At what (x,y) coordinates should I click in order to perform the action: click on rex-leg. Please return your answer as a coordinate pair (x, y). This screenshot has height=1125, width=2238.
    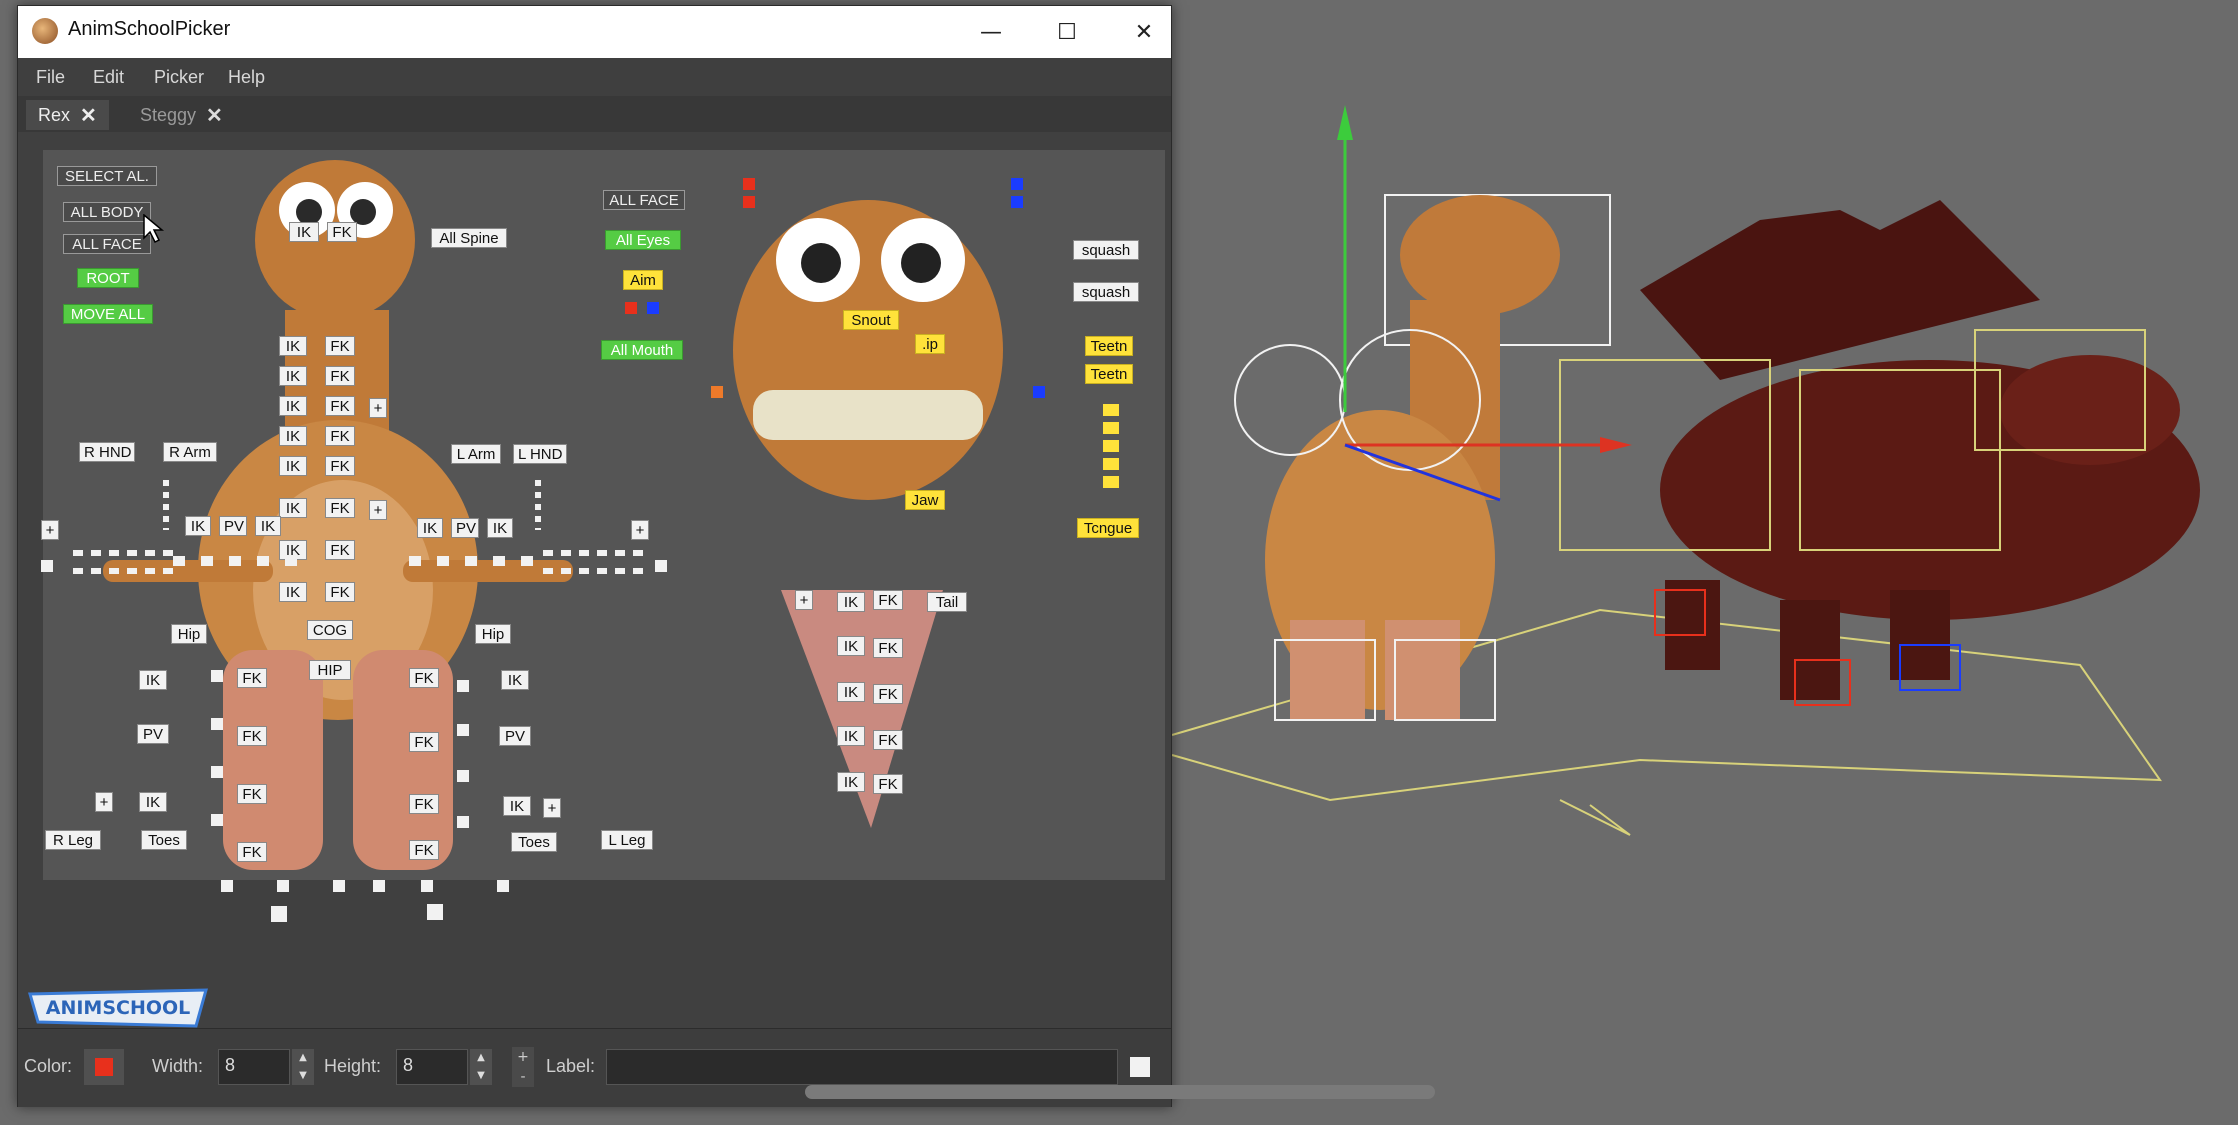
    Looking at the image, I should click on (1327, 670).